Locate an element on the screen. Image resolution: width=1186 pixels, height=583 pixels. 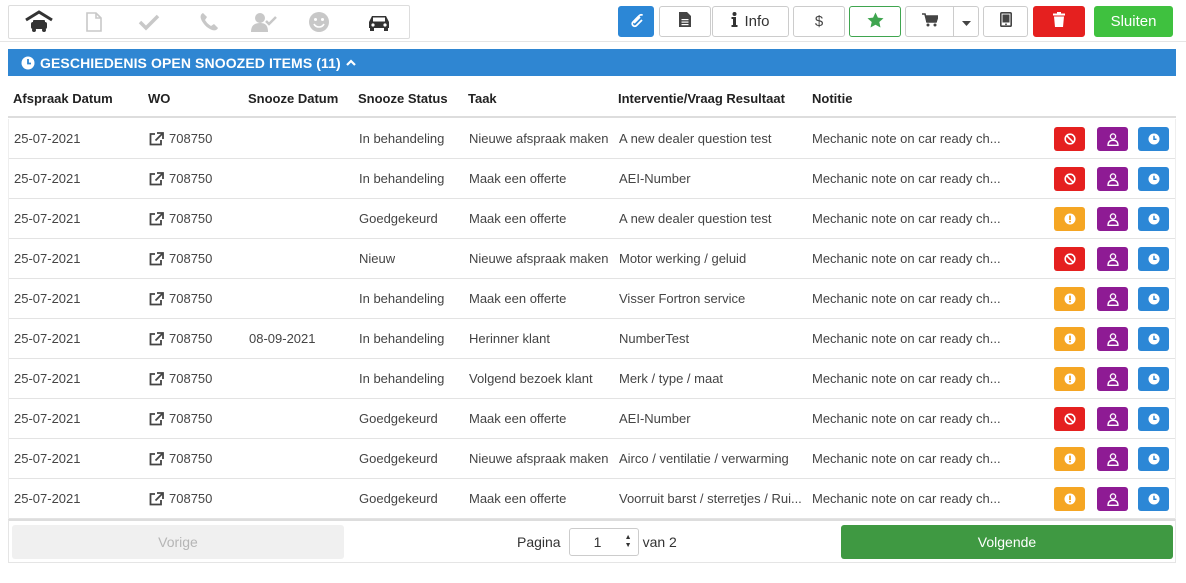
step-check is located at coordinates (149, 22).